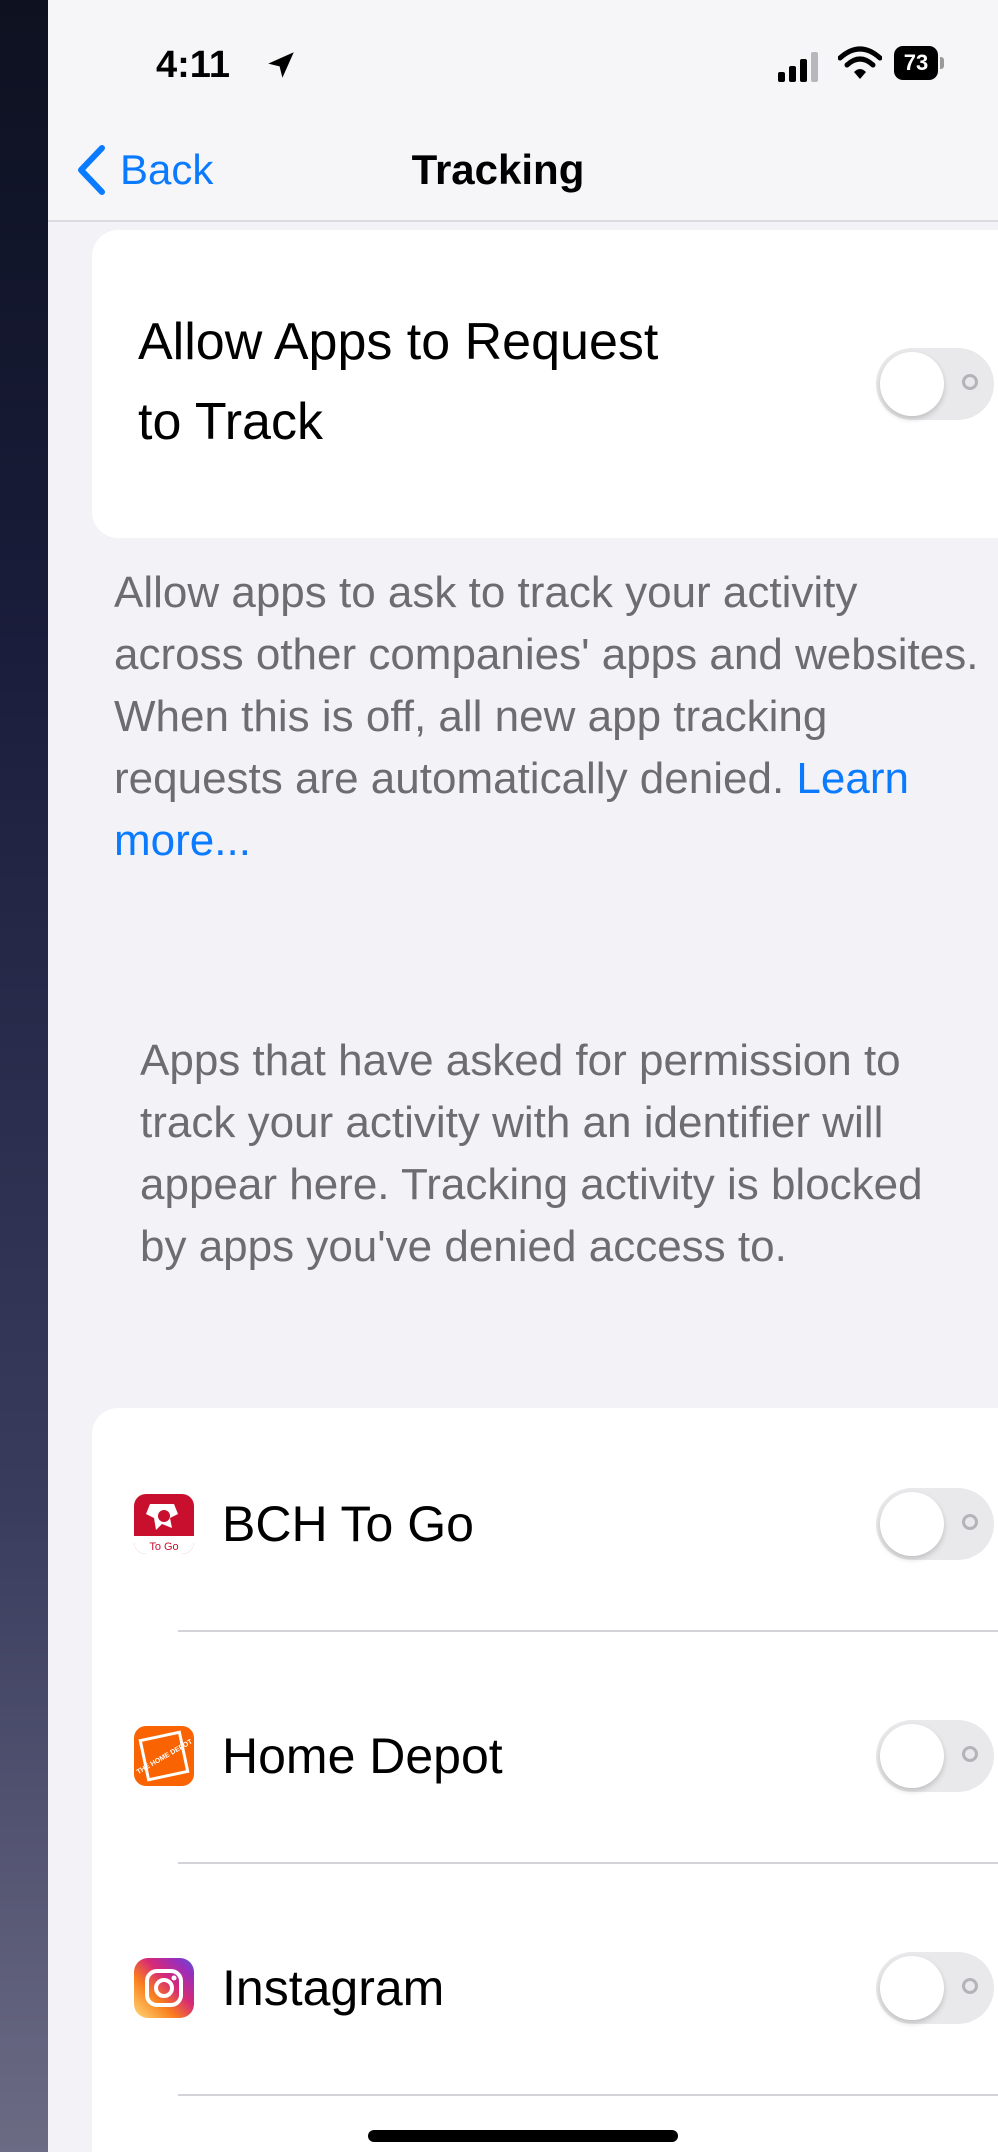 The width and height of the screenshot is (998, 2152). I want to click on battery-level: 73, so click(916, 63).